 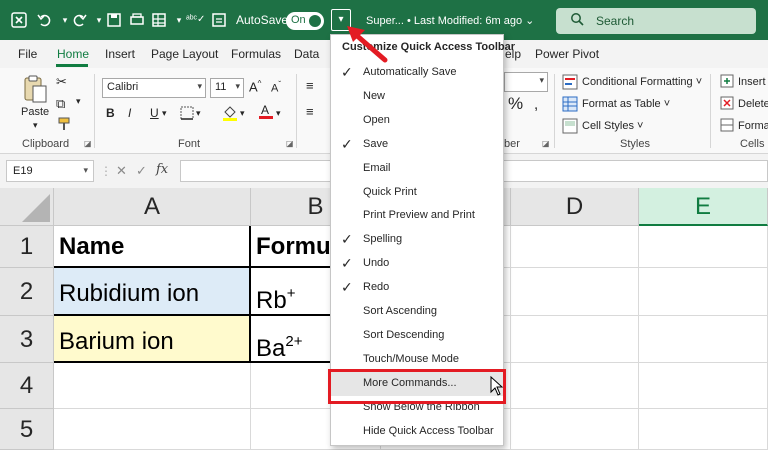 What do you see at coordinates (310, 111) in the screenshot?
I see `align-left-icon: ≡` at bounding box center [310, 111].